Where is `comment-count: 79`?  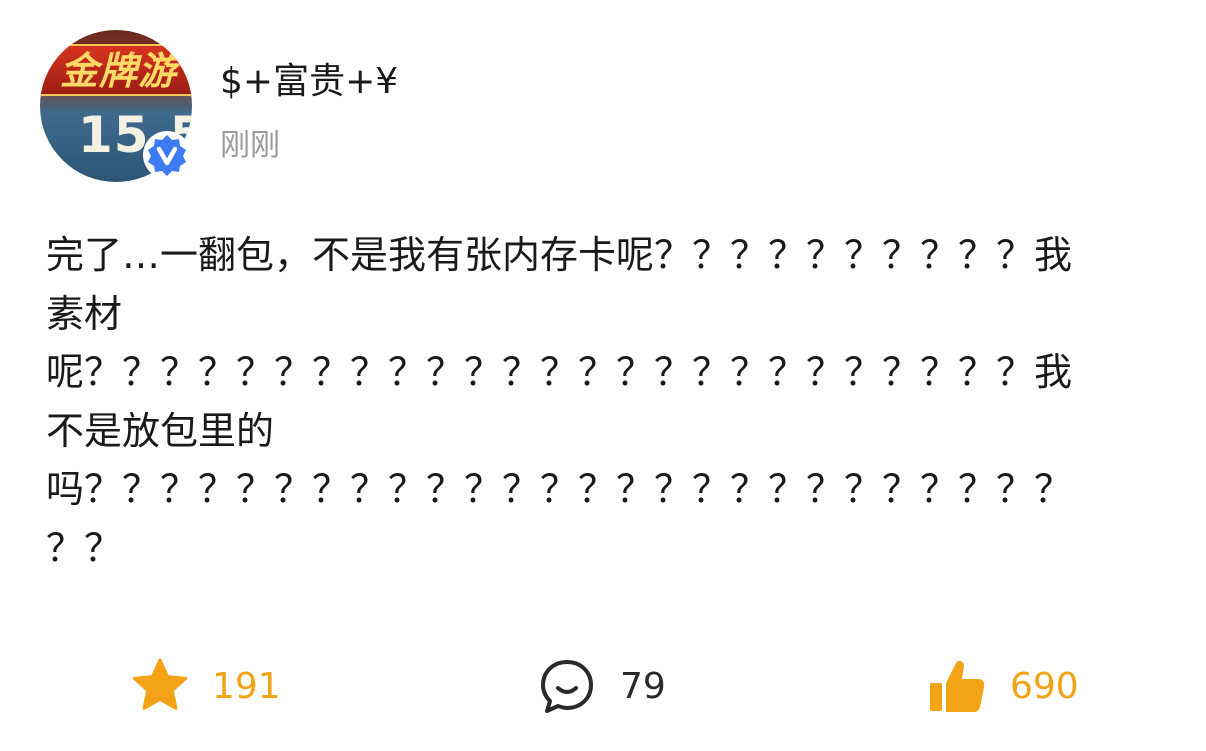 comment-count: 79 is located at coordinates (643, 686).